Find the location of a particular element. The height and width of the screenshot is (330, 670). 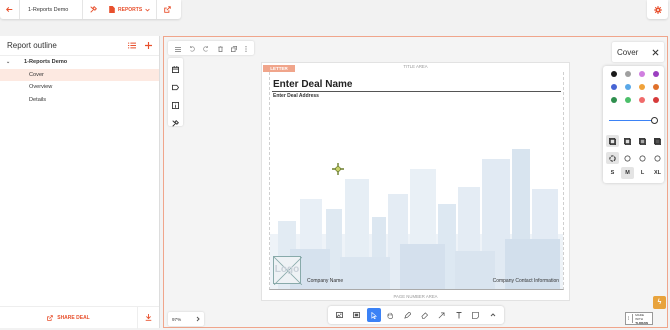

dash-solid-option is located at coordinates (657, 158).